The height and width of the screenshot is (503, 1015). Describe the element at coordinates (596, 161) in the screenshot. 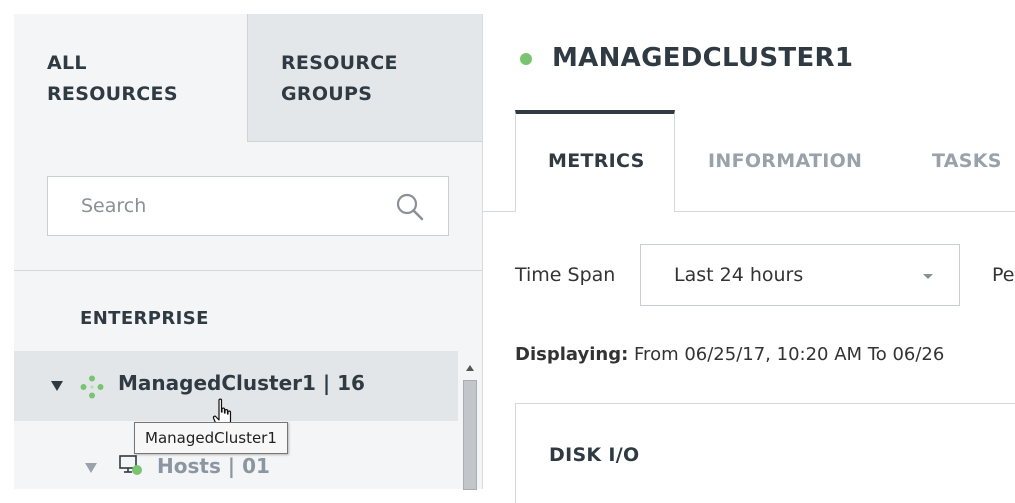

I see `tab-metrics-label: METRICS` at that location.